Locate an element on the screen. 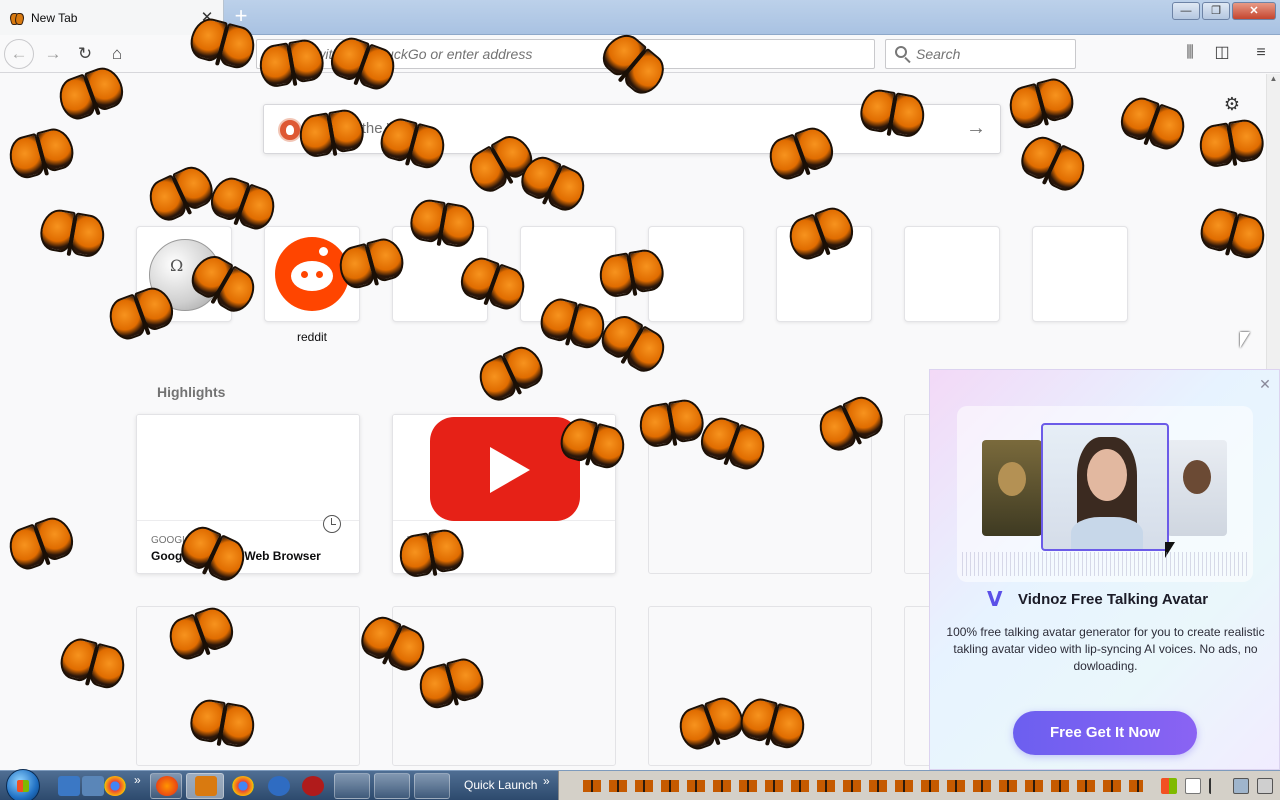 The height and width of the screenshot is (800, 1280). audio-waveform is located at coordinates (1106, 564).